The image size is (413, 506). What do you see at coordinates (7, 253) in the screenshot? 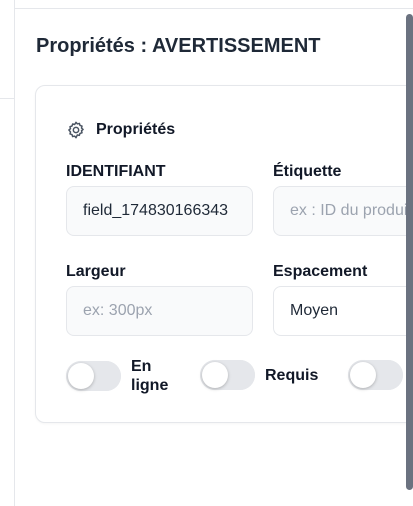
I see `left-sidebar-edge` at bounding box center [7, 253].